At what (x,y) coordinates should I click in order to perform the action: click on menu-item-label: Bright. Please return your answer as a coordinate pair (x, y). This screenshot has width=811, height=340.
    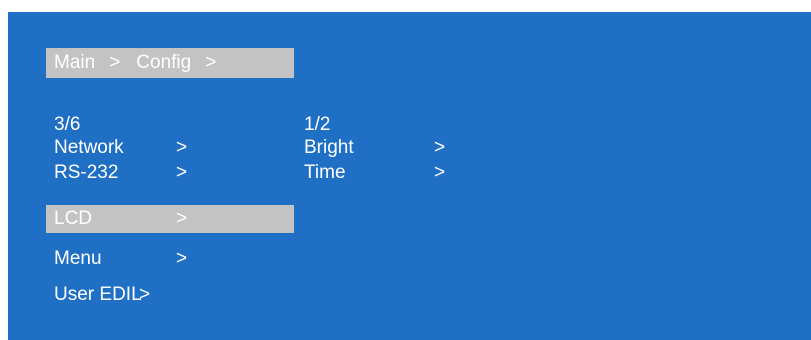
    Looking at the image, I should click on (329, 147).